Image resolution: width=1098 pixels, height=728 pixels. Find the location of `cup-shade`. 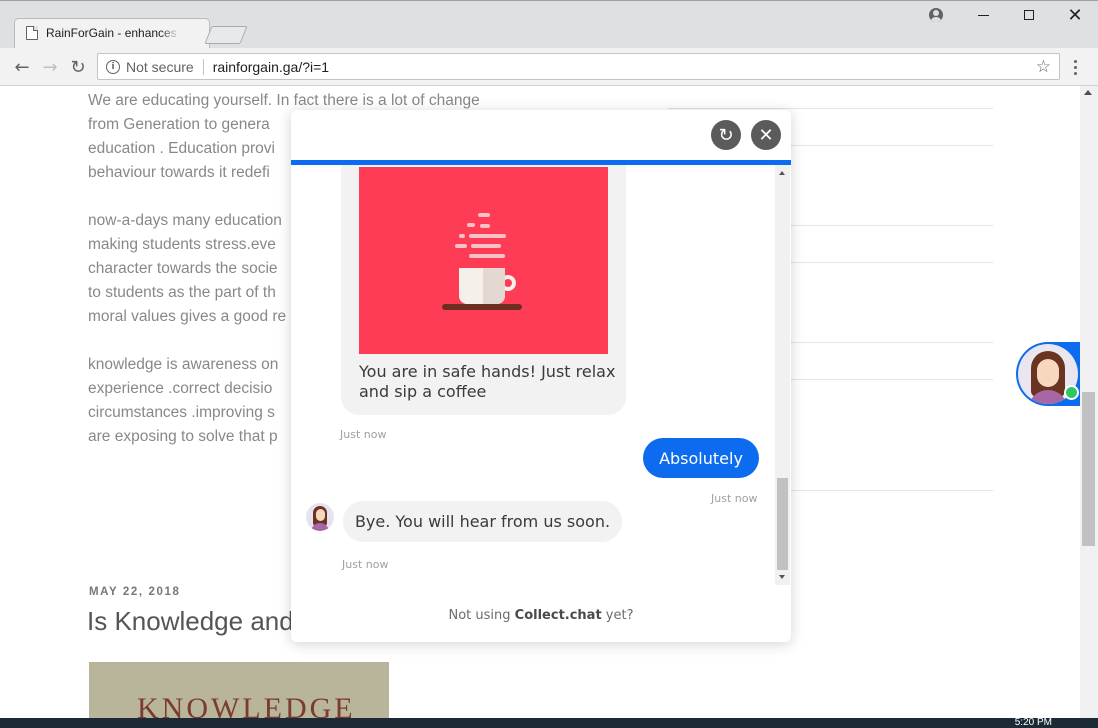

cup-shade is located at coordinates (494, 286).